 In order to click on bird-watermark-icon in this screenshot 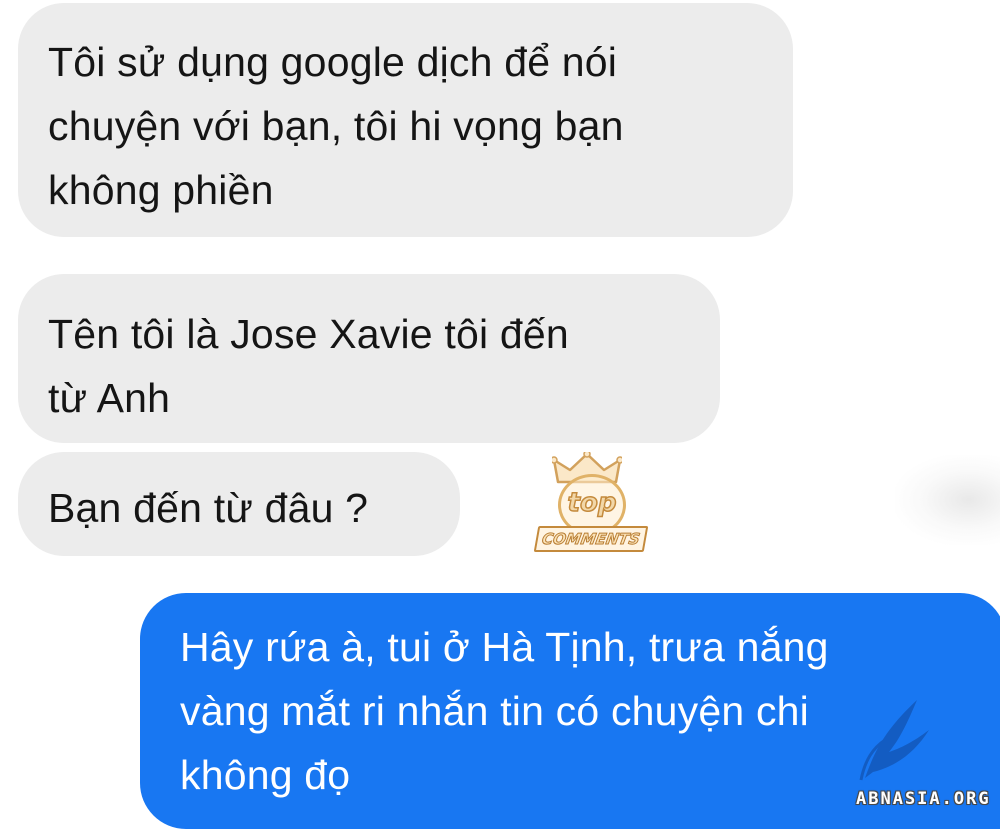, I will do `click(894, 740)`.